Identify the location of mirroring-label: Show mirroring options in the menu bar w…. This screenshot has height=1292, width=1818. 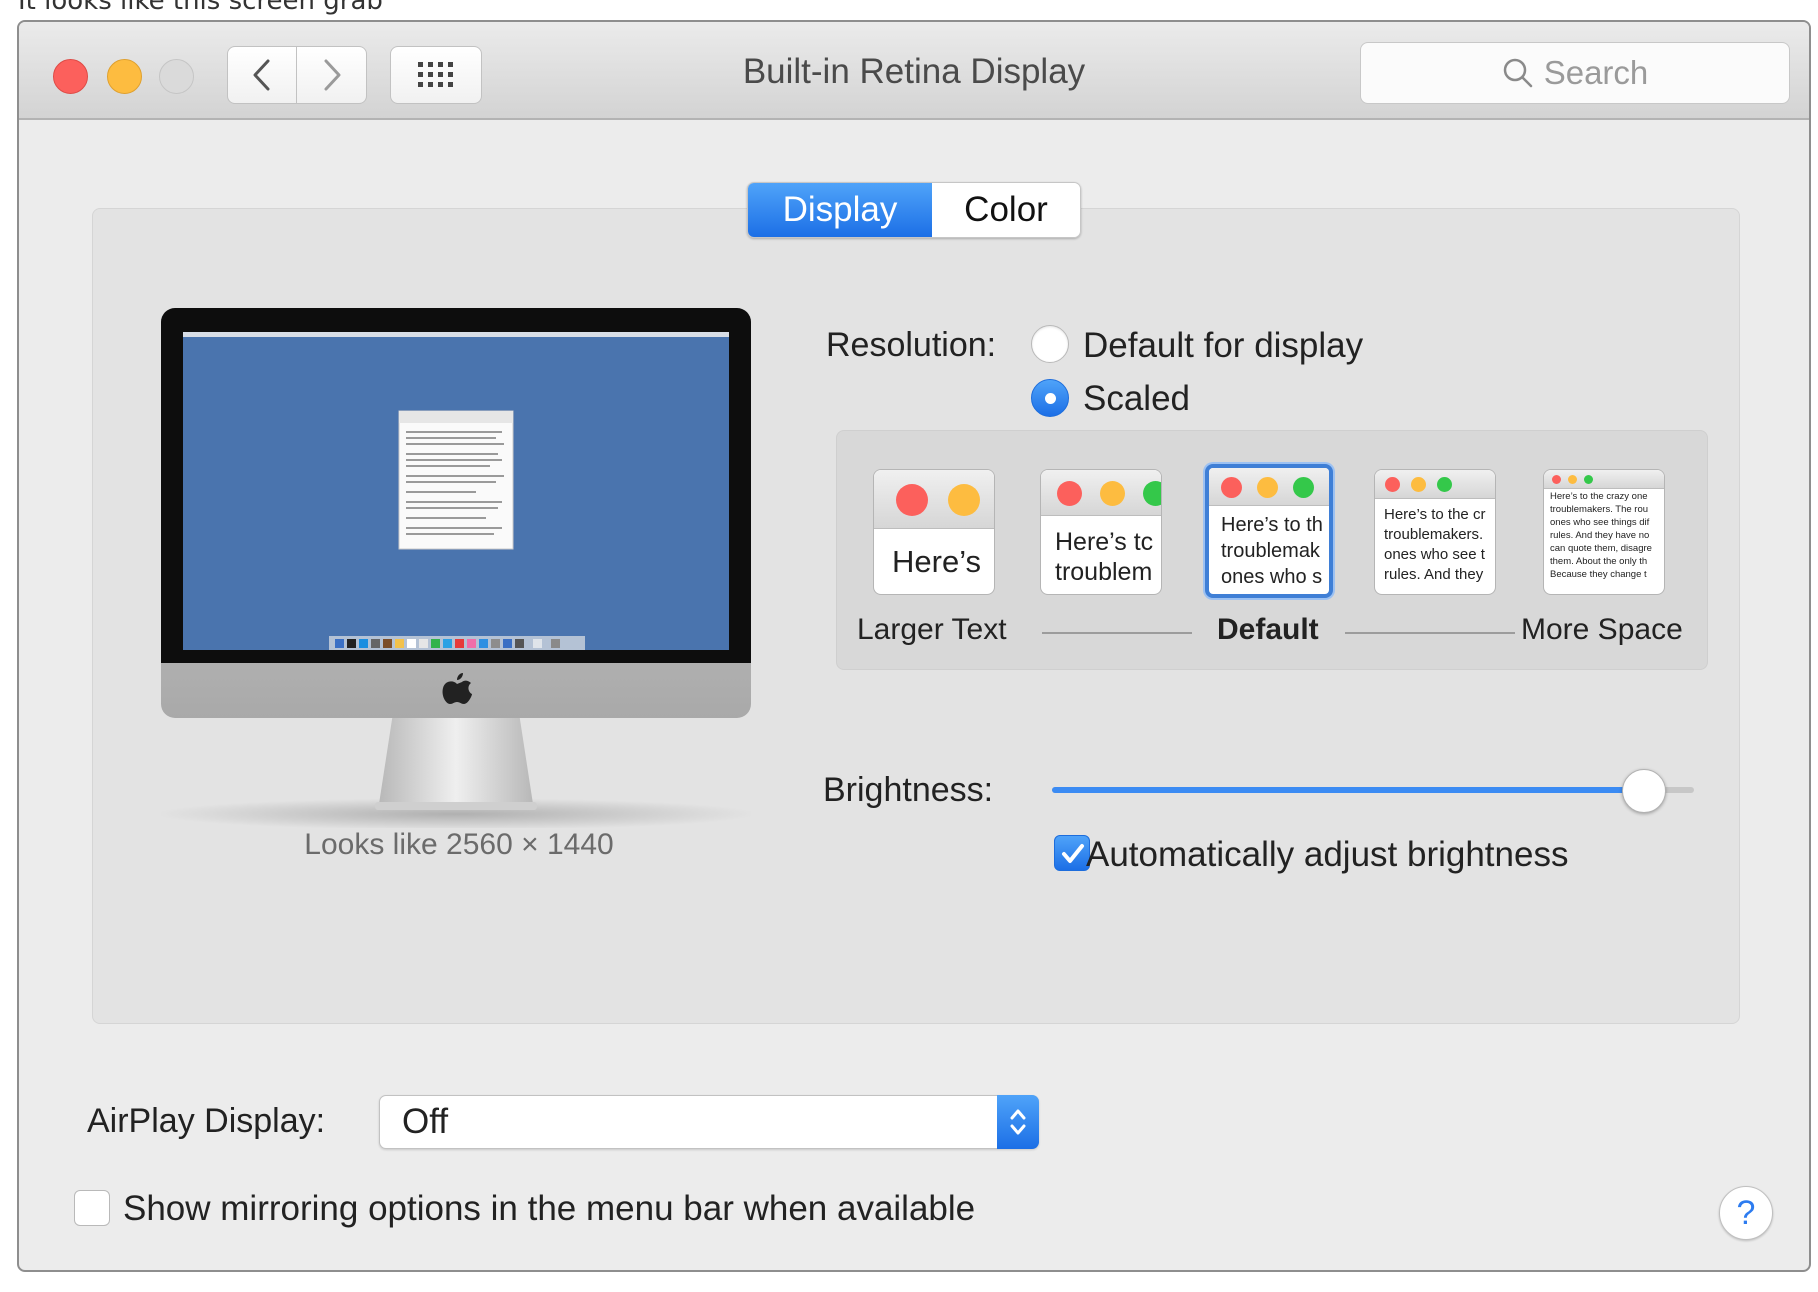
(549, 1209).